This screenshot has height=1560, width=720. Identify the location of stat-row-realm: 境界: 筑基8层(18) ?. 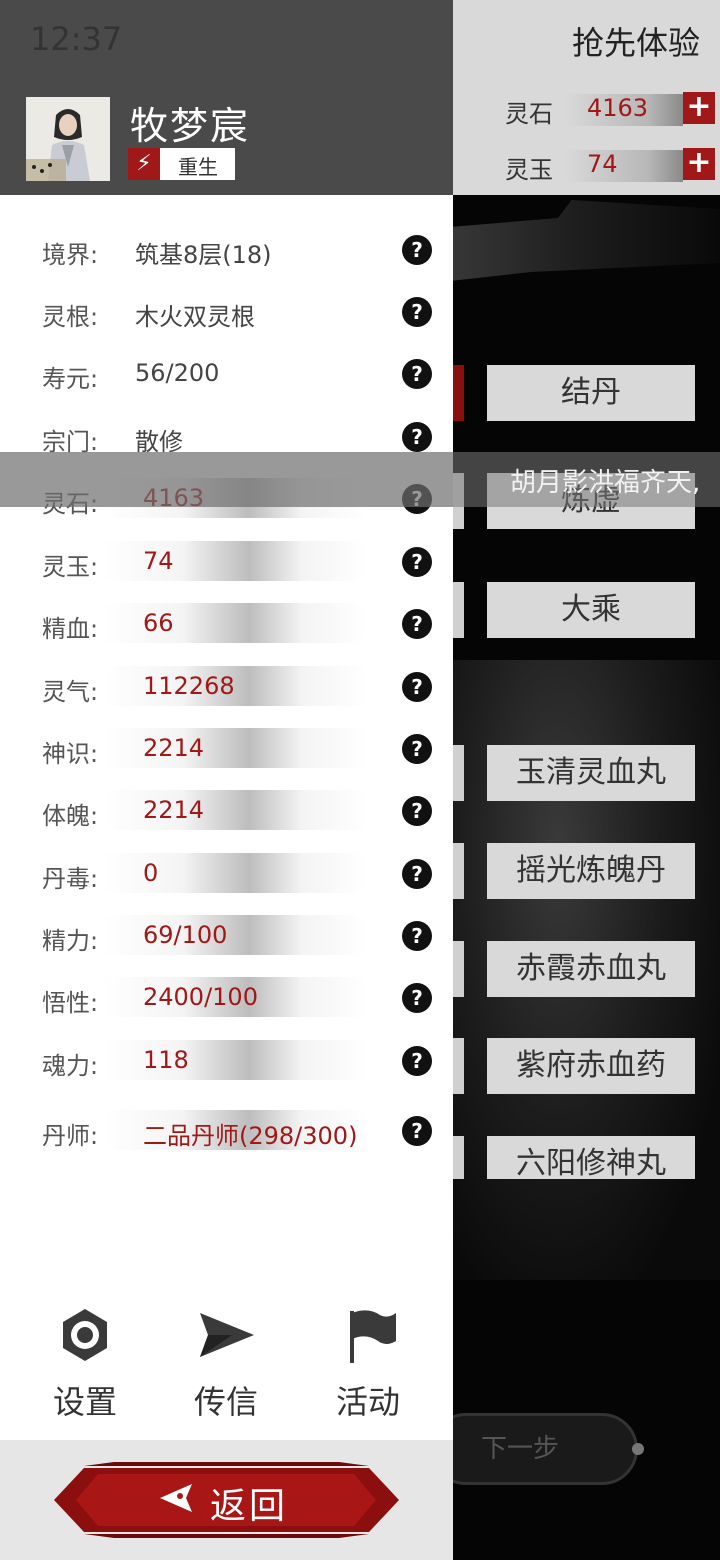
(226, 250).